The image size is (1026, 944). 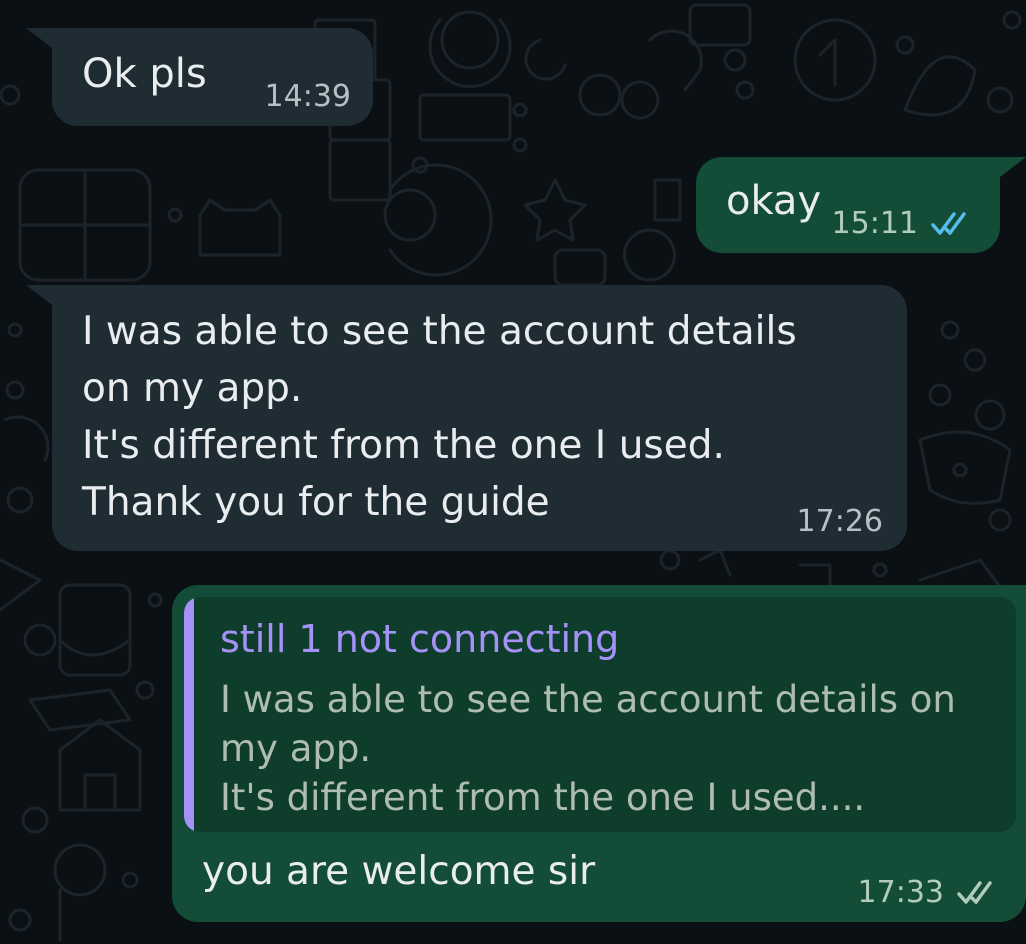 What do you see at coordinates (189, 714) in the screenshot?
I see `quote-accent-bar` at bounding box center [189, 714].